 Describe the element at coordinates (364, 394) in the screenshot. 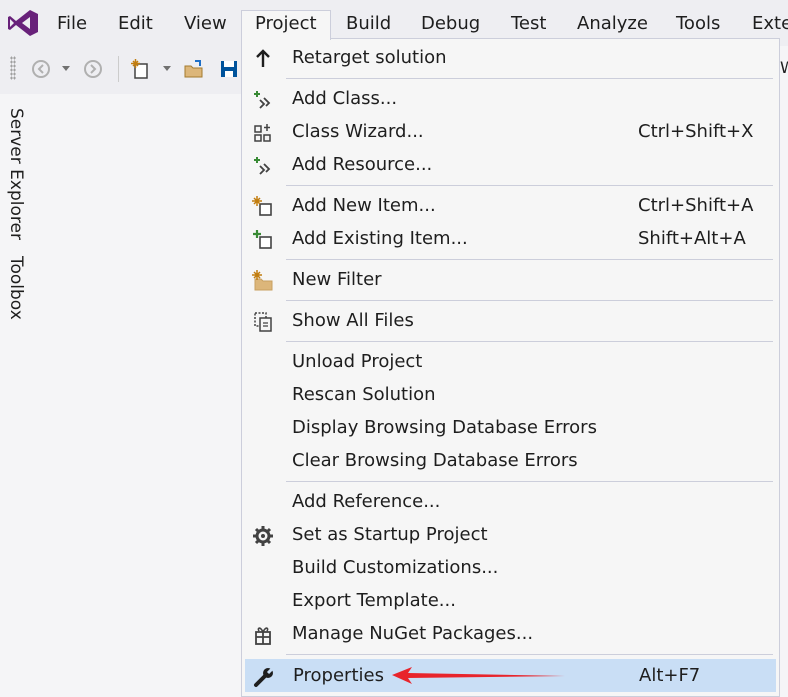

I see `menu-item-label: Rescan Solution` at that location.